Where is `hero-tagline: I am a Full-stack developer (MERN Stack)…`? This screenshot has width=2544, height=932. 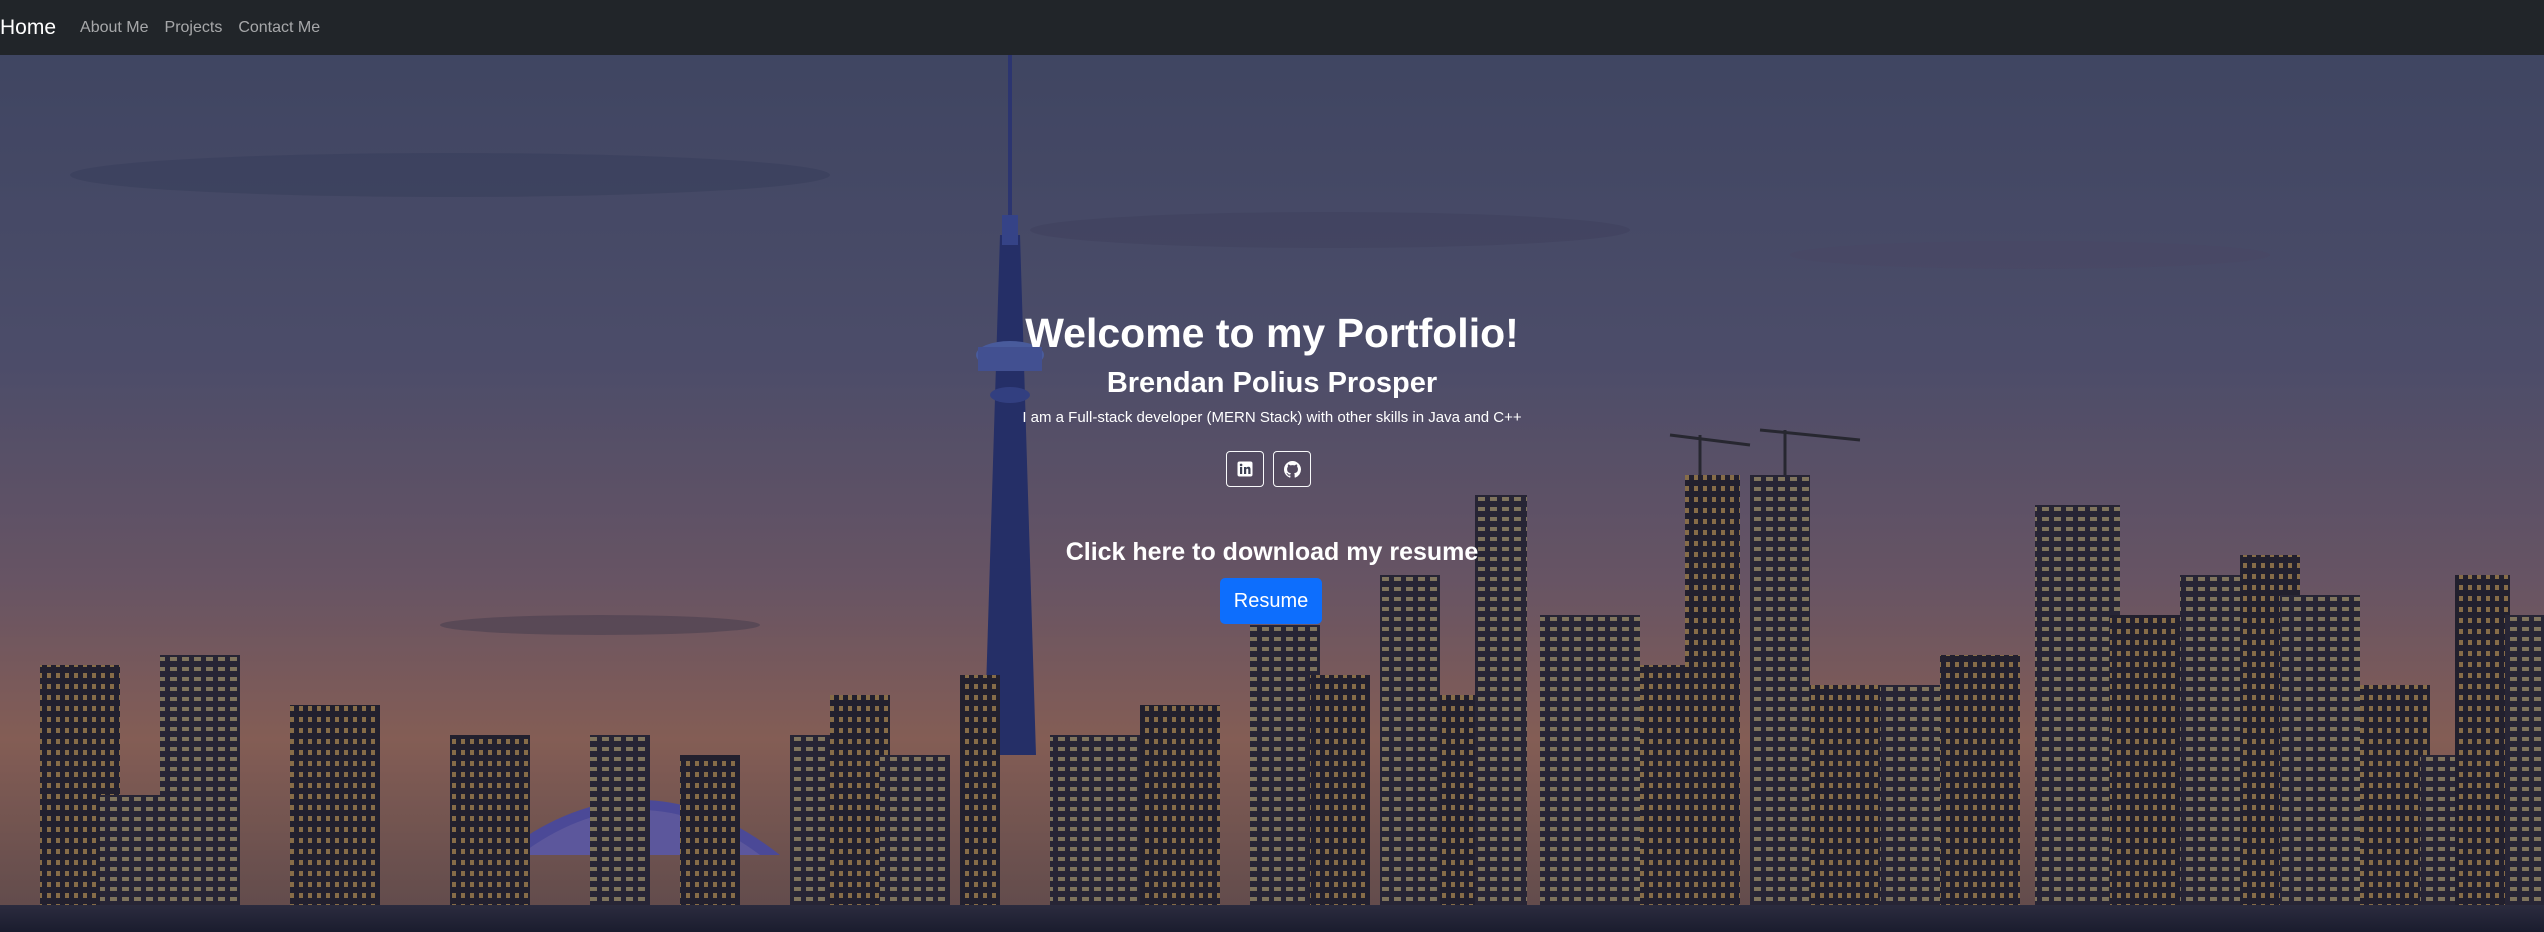
hero-tagline: I am a Full-stack developer (MERN Stack)… is located at coordinates (1272, 417).